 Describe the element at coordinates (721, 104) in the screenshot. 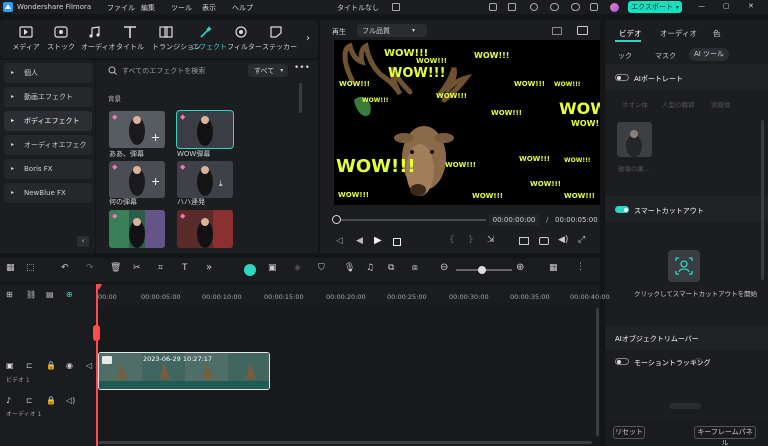

I see `portrait-option: 実線体` at that location.